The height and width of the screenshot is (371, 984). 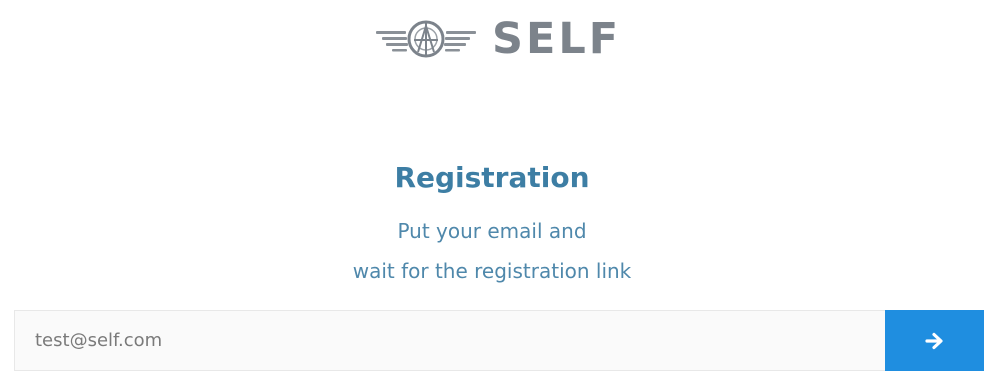 I want to click on subtitle-line-2: wait for the registration link, so click(x=492, y=271).